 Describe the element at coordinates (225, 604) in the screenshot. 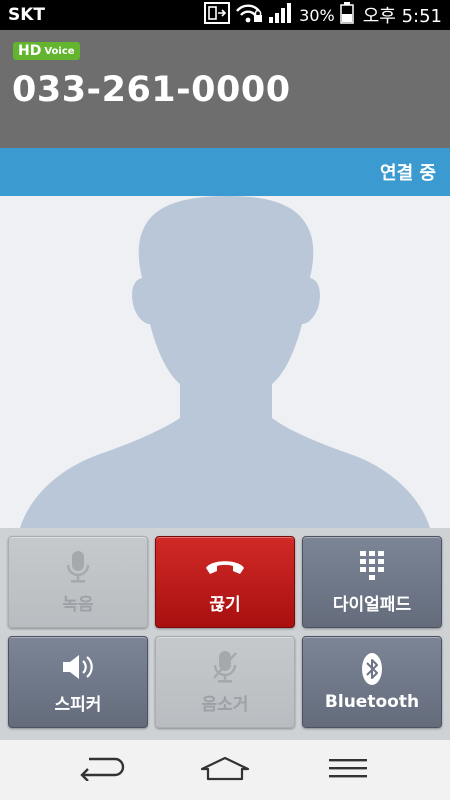

I see `end-call-label: 끊기` at that location.